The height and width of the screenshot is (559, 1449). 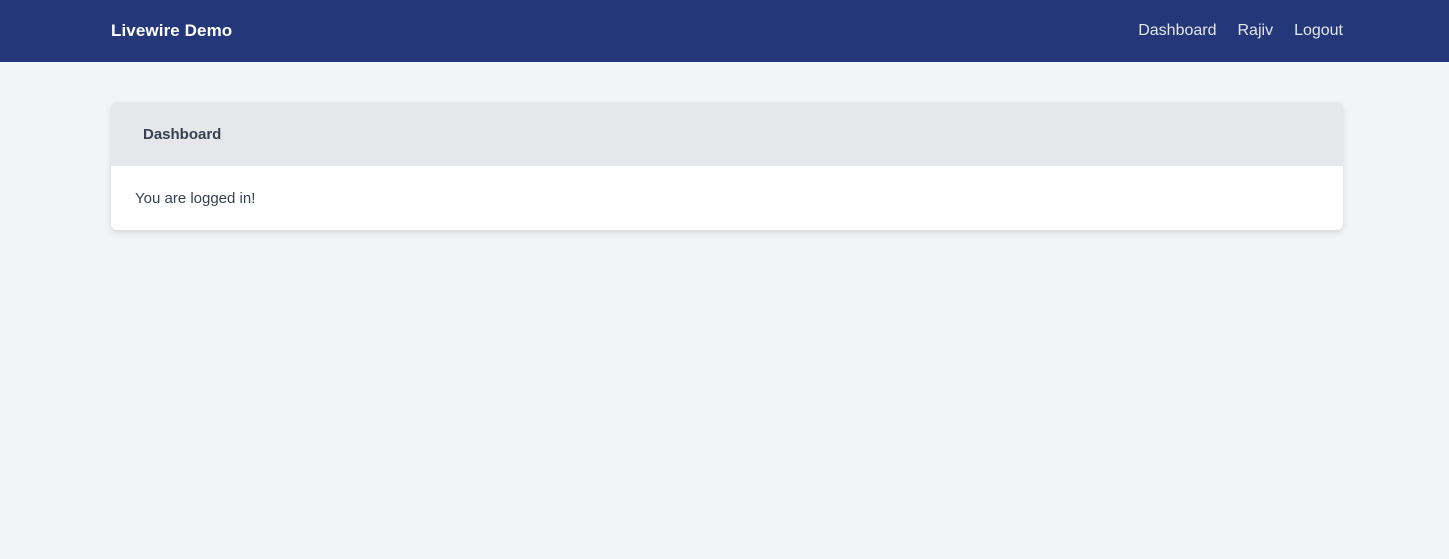 What do you see at coordinates (1177, 31) in the screenshot?
I see `nav-link-dashboard: Dashboard` at bounding box center [1177, 31].